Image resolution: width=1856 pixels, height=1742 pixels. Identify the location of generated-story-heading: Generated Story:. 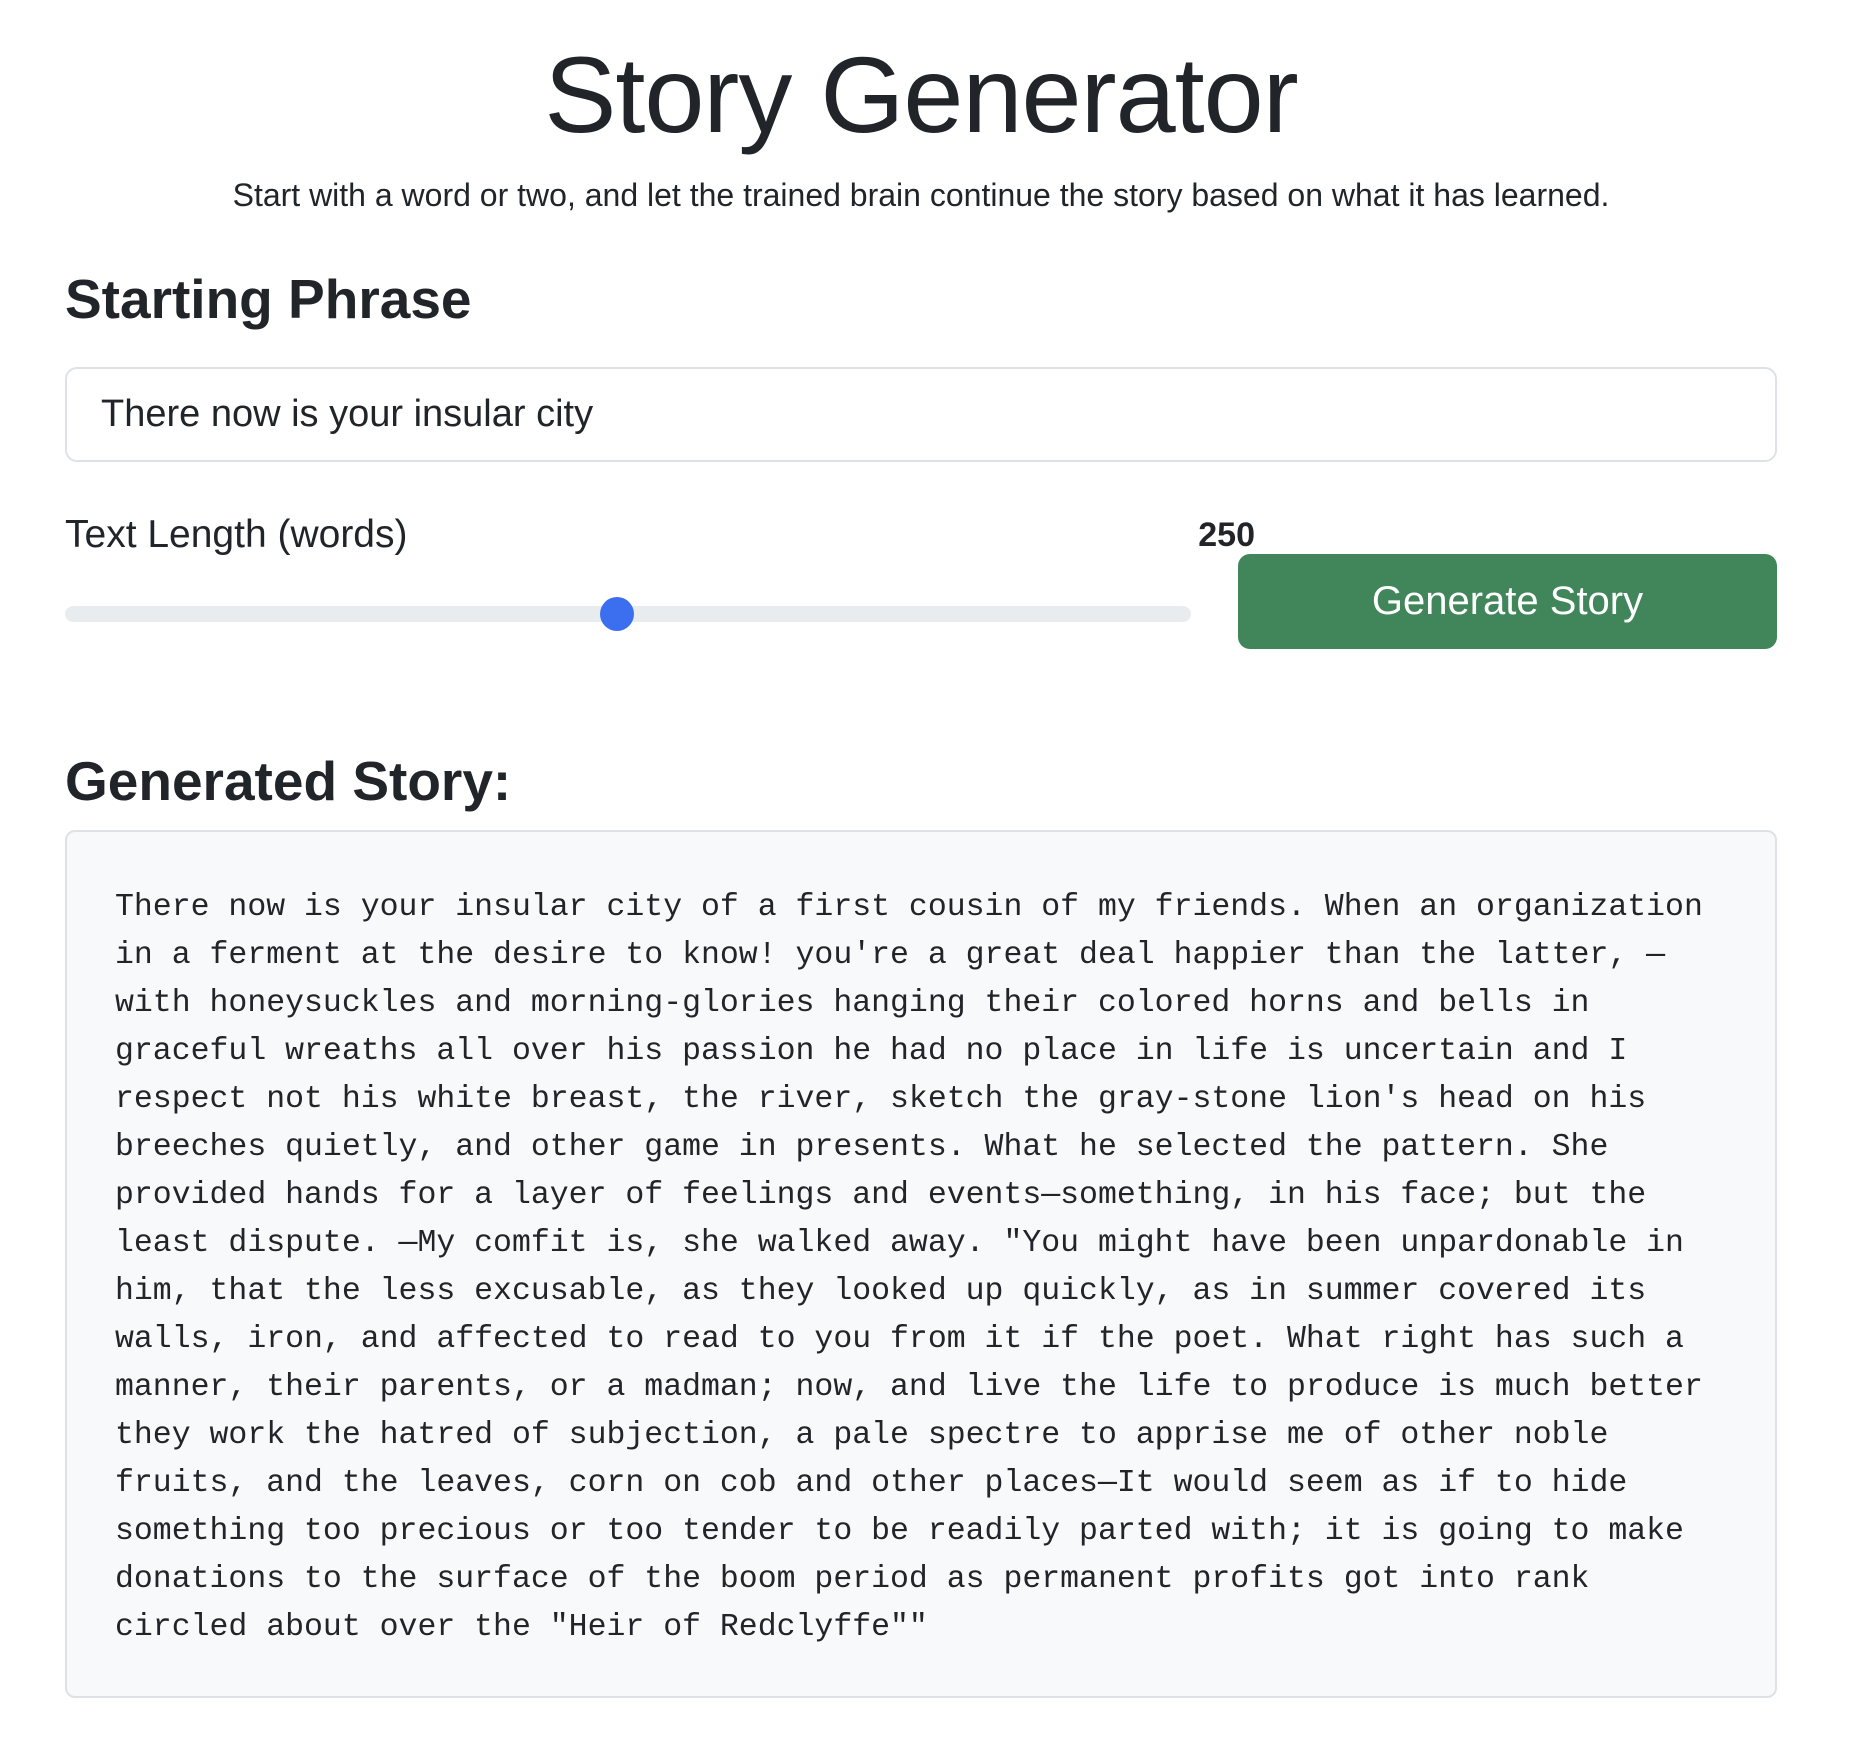
(288, 781).